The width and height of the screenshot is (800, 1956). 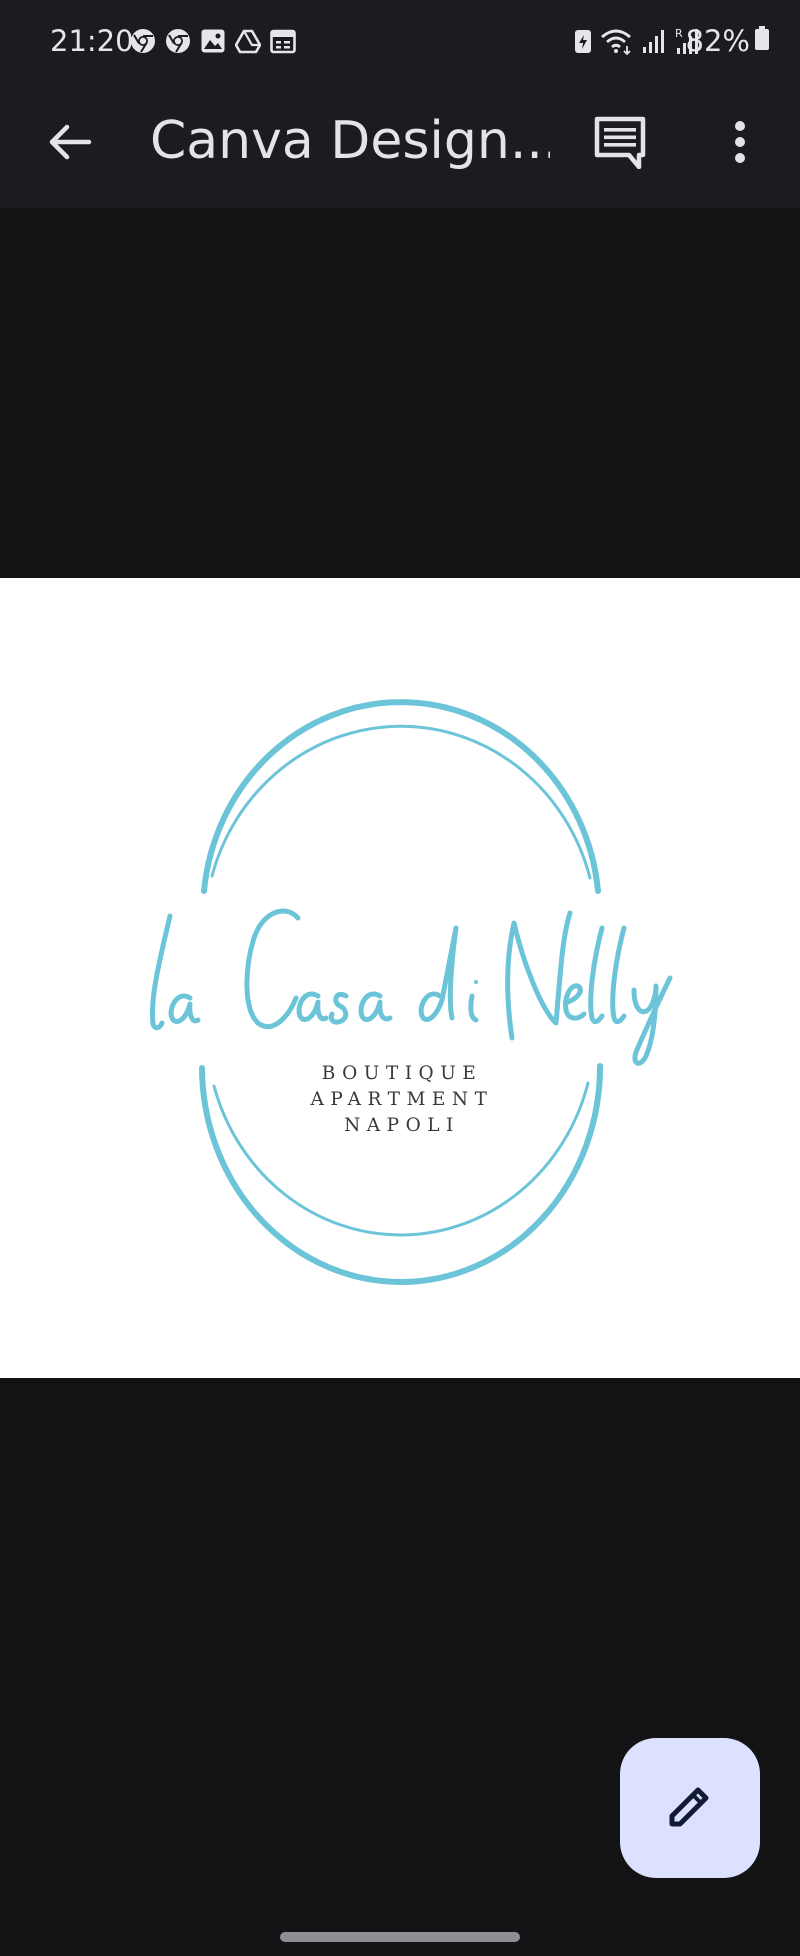 I want to click on signal-icon, so click(x=654, y=41).